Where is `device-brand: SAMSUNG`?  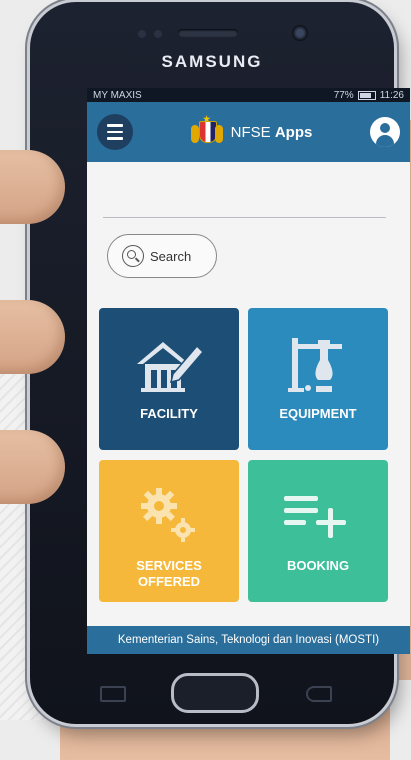
device-brand: SAMSUNG is located at coordinates (212, 61).